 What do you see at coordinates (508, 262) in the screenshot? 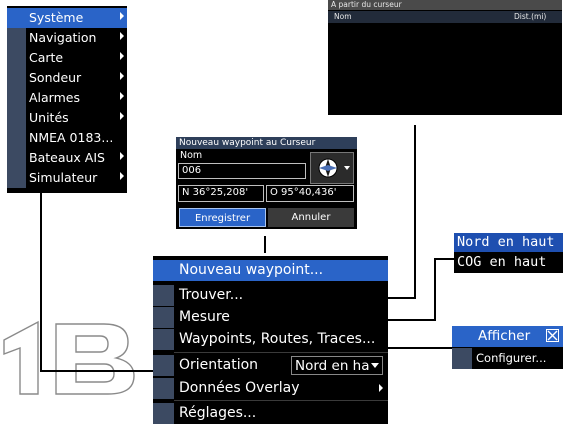
I see `option-cog-up: COG en haut` at bounding box center [508, 262].